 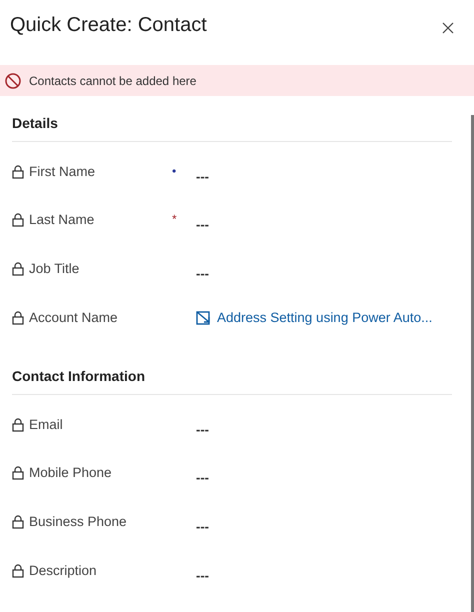 What do you see at coordinates (63, 570) in the screenshot?
I see `field-label: Description` at bounding box center [63, 570].